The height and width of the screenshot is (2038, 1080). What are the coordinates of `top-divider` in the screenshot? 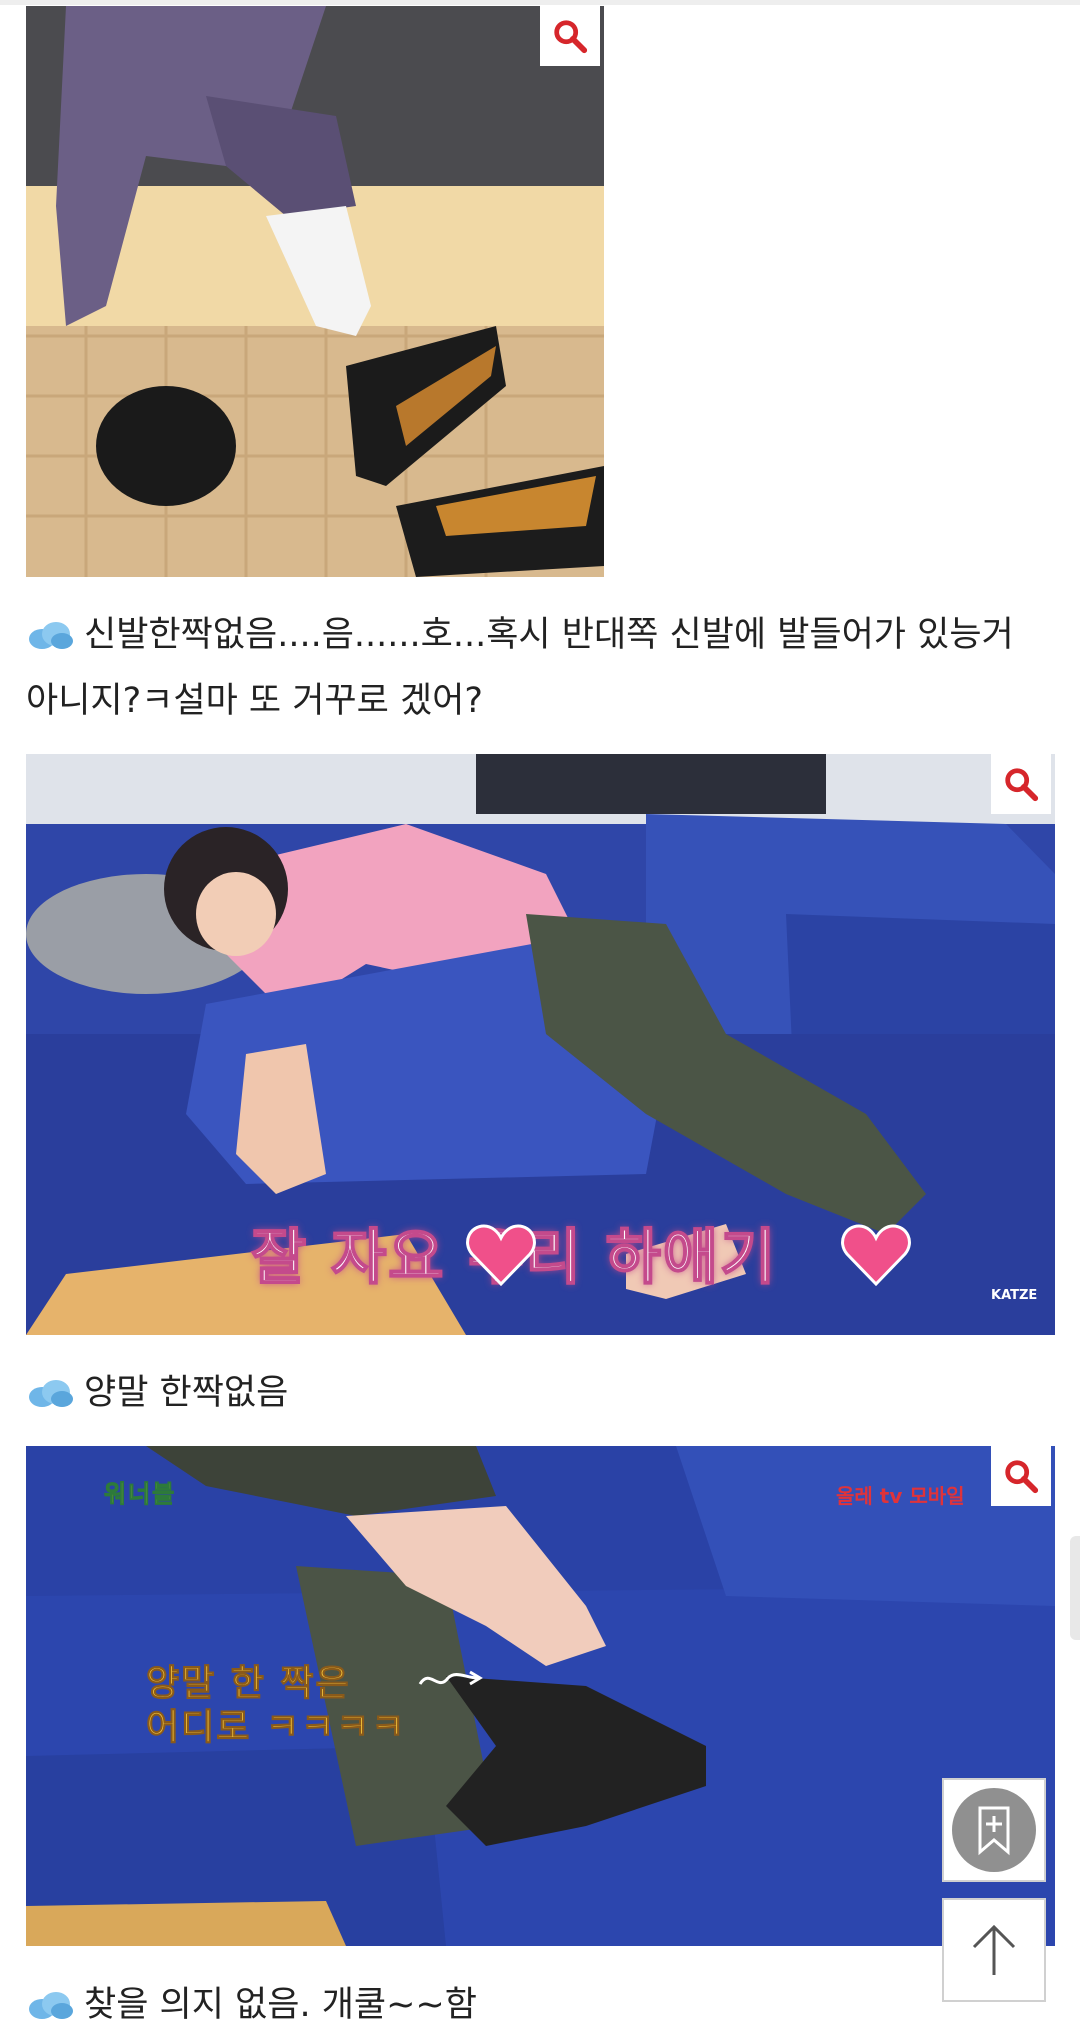 It's located at (540, 2).